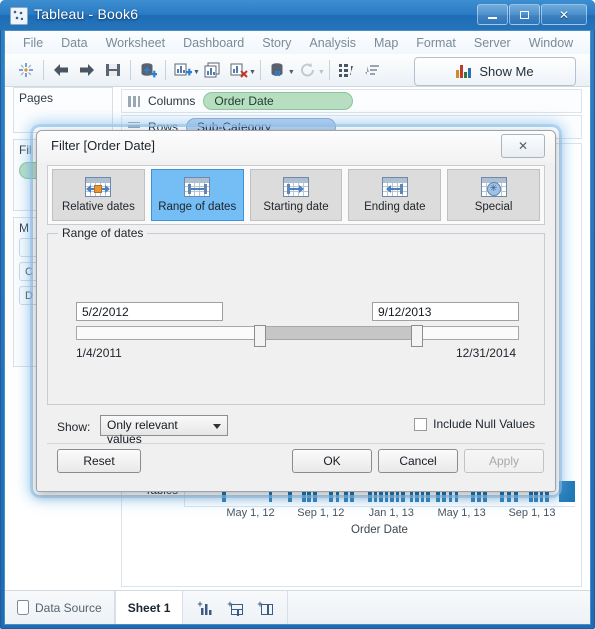  I want to click on main-toolbar: ▼ ▼ ▼ ▼ Show Me, so click(297, 70).